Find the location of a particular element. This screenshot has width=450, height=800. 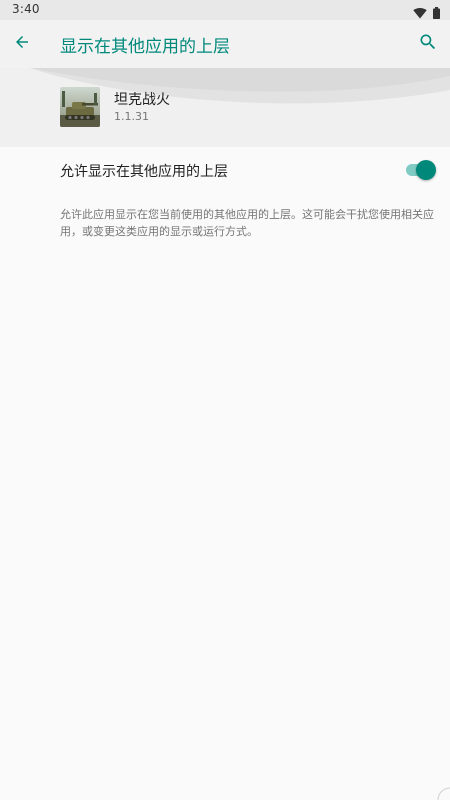

app-bar: 显示在其他应用的上层 is located at coordinates (225, 44).